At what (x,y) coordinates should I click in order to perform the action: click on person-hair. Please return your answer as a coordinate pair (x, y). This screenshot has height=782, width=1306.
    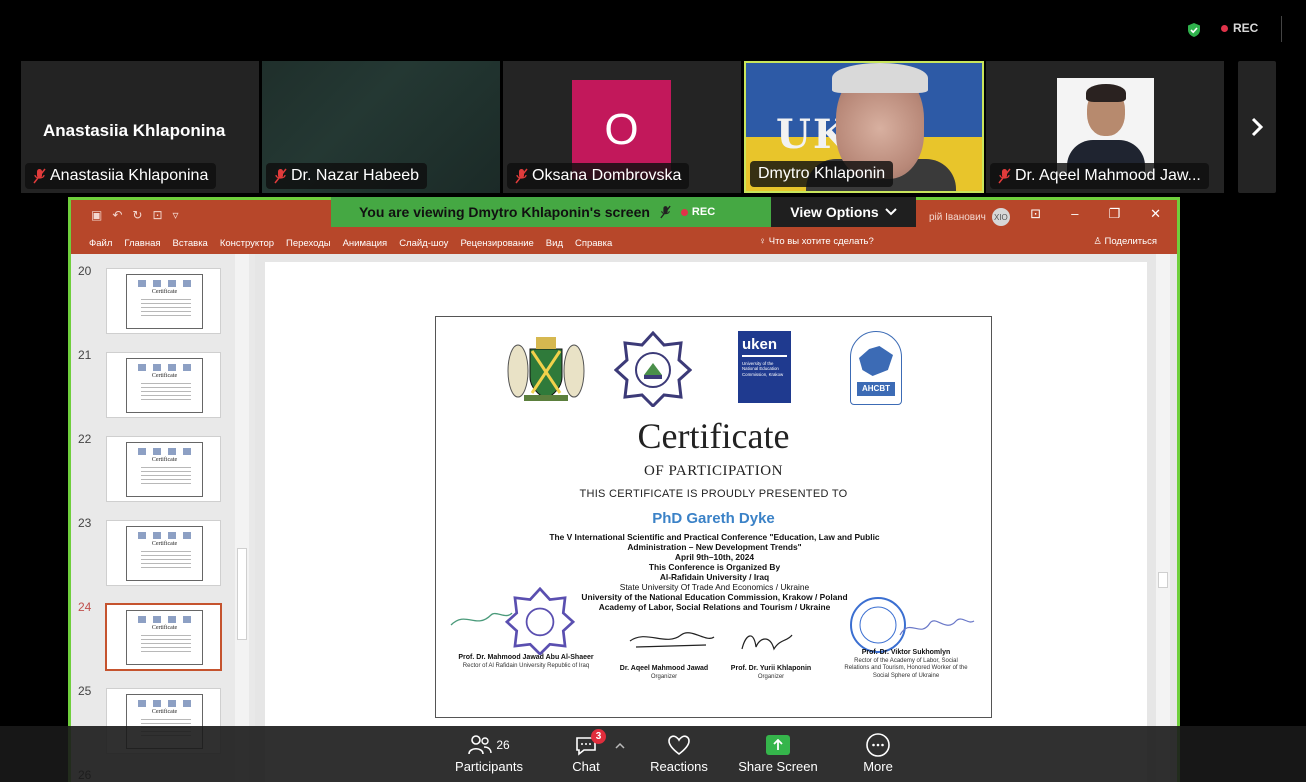
    Looking at the image, I should click on (880, 78).